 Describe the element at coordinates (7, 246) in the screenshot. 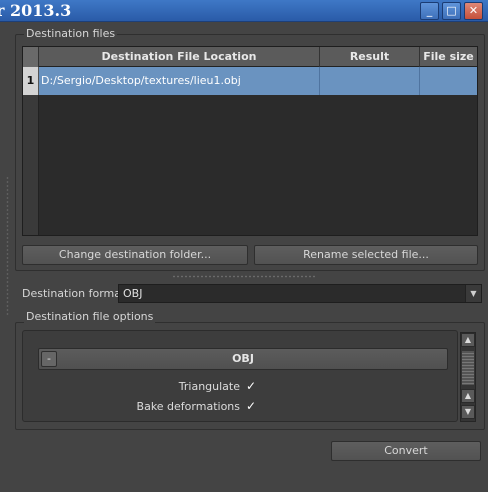

I see `side-splitter-handle` at that location.